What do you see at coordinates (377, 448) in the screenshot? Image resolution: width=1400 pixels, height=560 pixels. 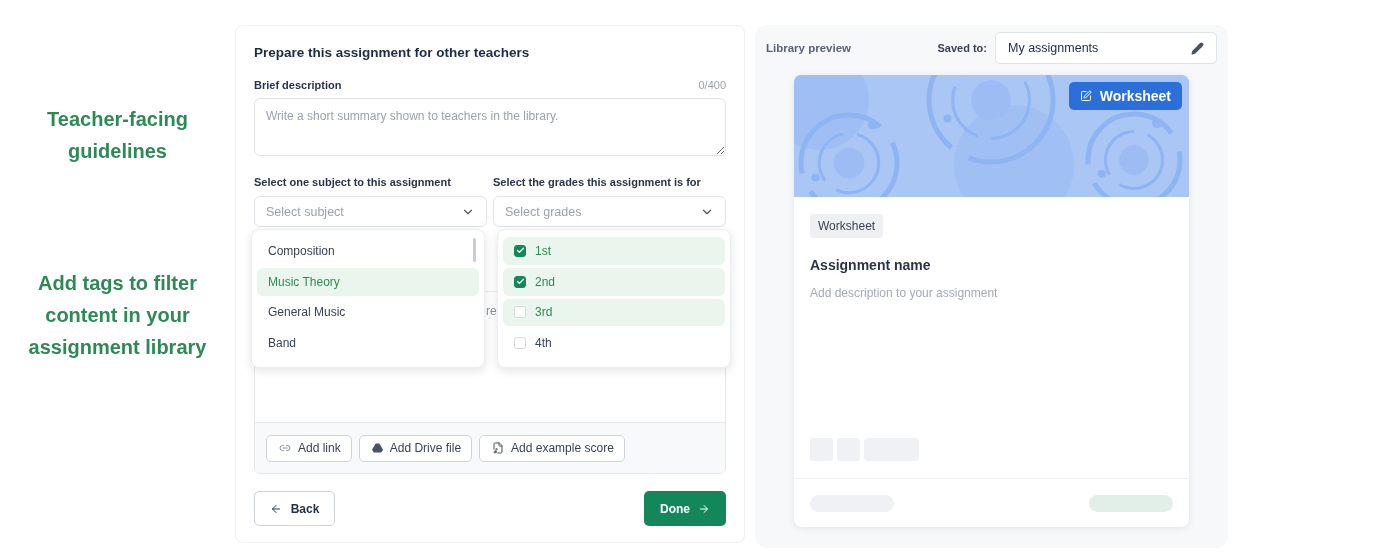 I see `drive-icon` at bounding box center [377, 448].